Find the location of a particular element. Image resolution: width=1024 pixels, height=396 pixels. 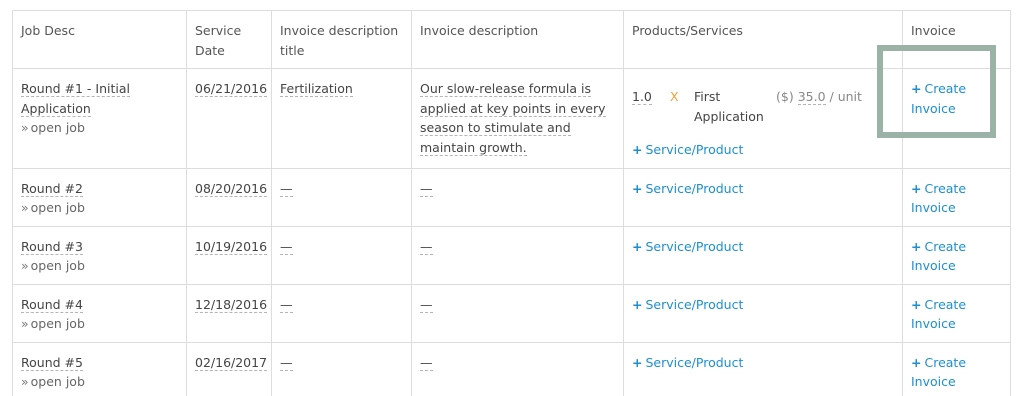

job-desc-cell: Round #2 » open job is located at coordinates (99, 197).